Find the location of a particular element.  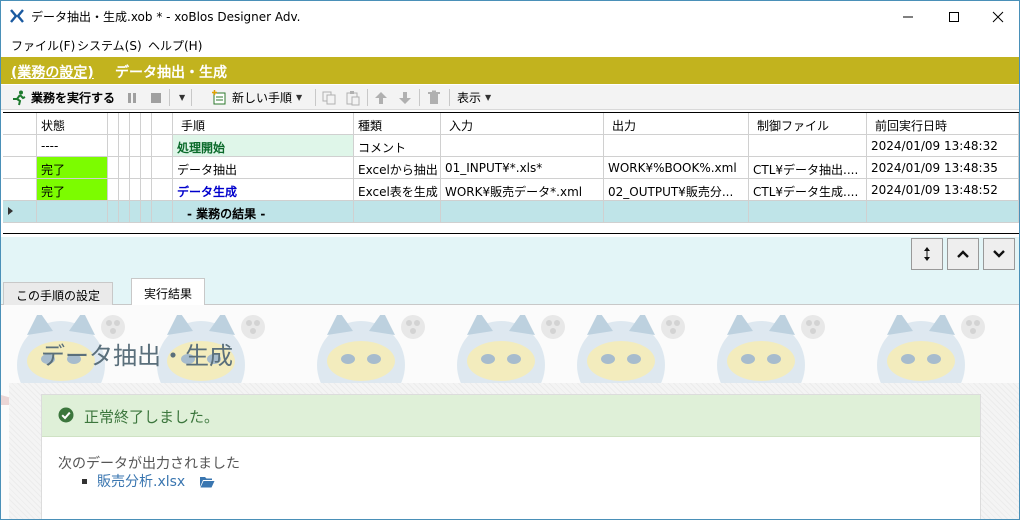

close-button is located at coordinates (997, 16).